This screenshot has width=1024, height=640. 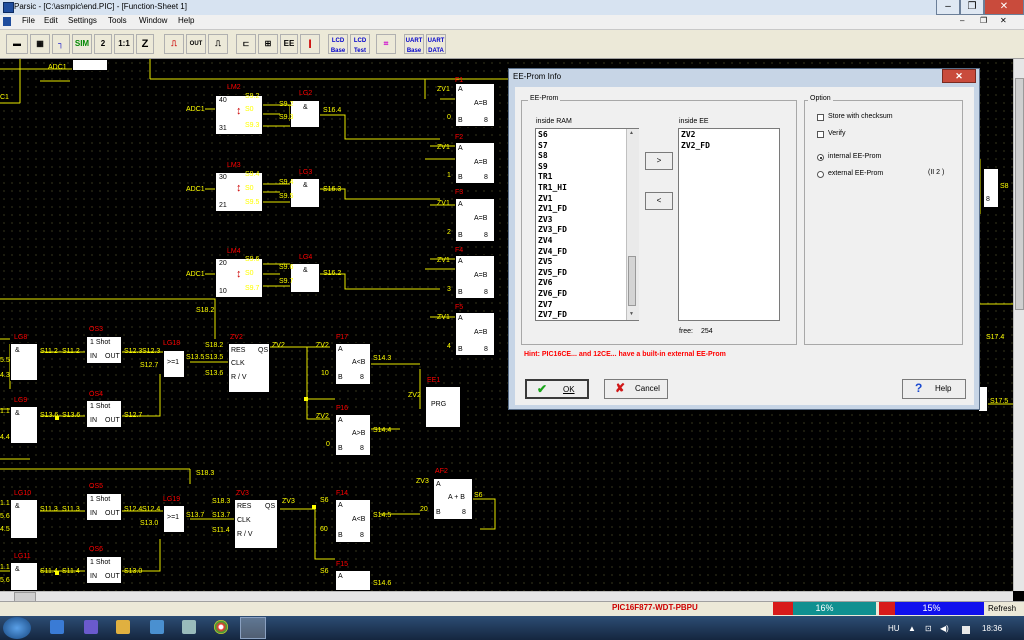 I want to click on lg8-and-gate: &, so click(x=24, y=362).